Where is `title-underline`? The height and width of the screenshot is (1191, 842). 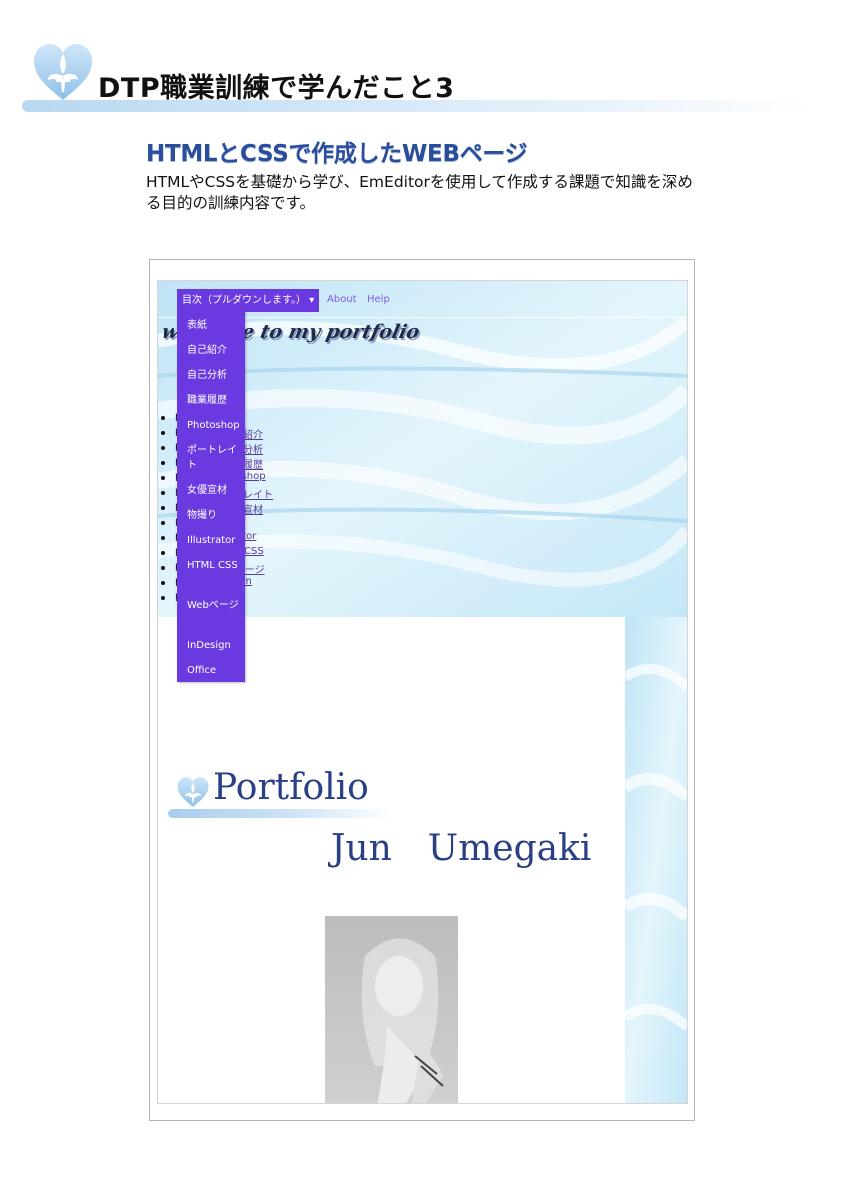
title-underline is located at coordinates (417, 106).